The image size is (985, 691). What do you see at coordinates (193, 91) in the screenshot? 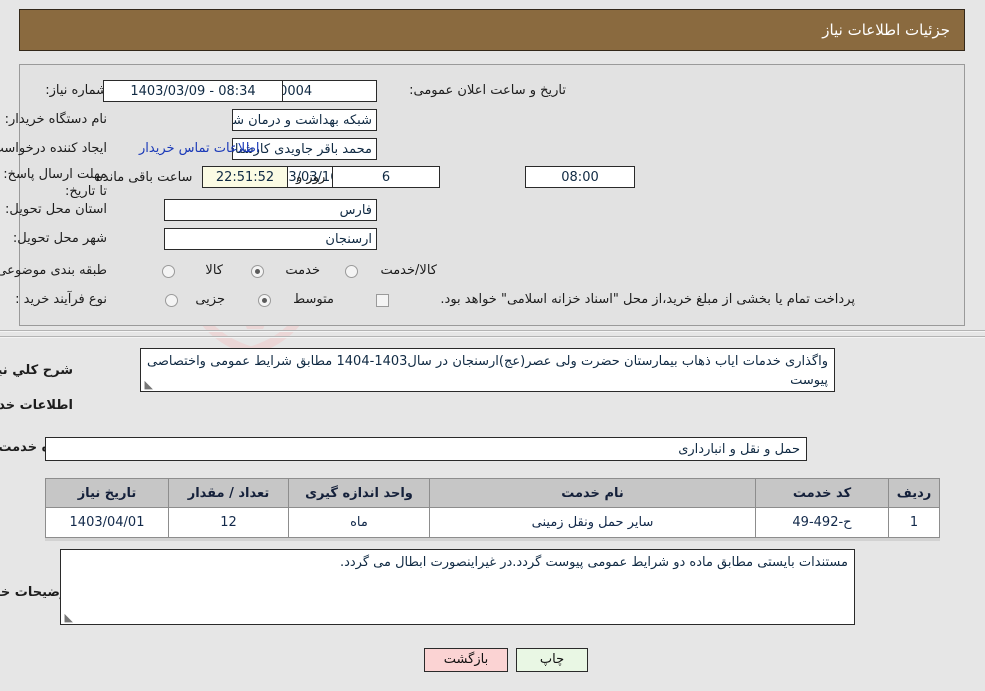
I see `announcement-datetime-field: 08:34 - 1403/03/09` at bounding box center [193, 91].